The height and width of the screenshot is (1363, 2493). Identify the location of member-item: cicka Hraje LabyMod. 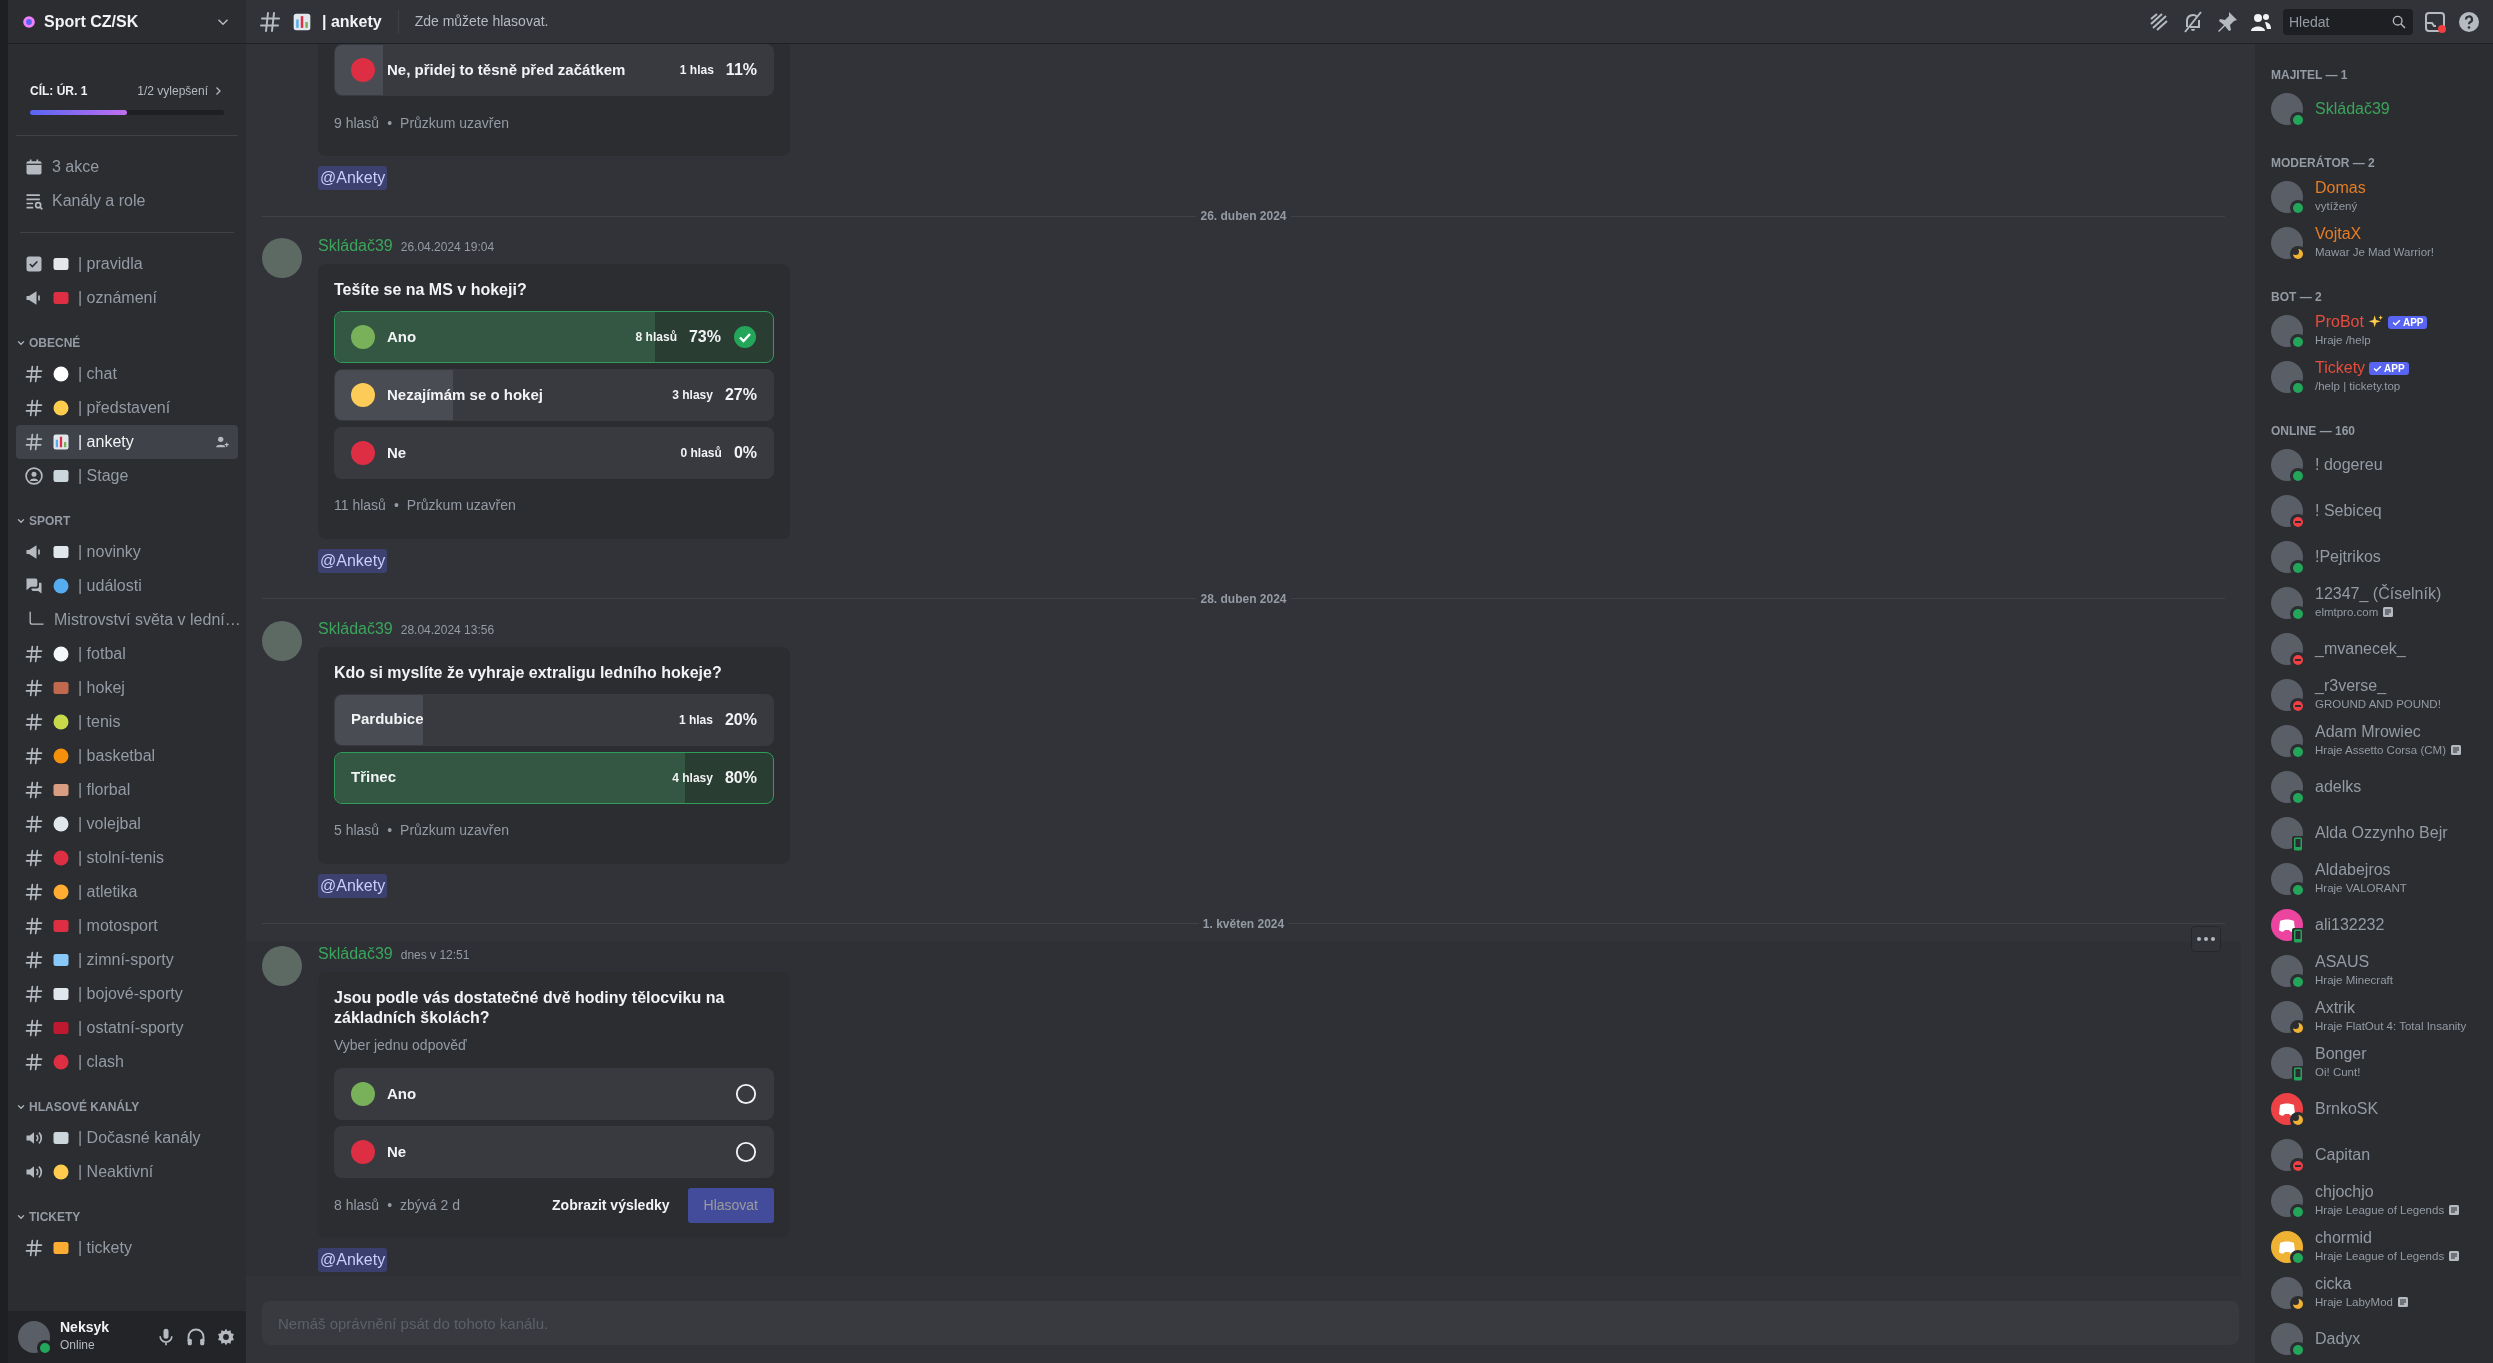
(2374, 1293).